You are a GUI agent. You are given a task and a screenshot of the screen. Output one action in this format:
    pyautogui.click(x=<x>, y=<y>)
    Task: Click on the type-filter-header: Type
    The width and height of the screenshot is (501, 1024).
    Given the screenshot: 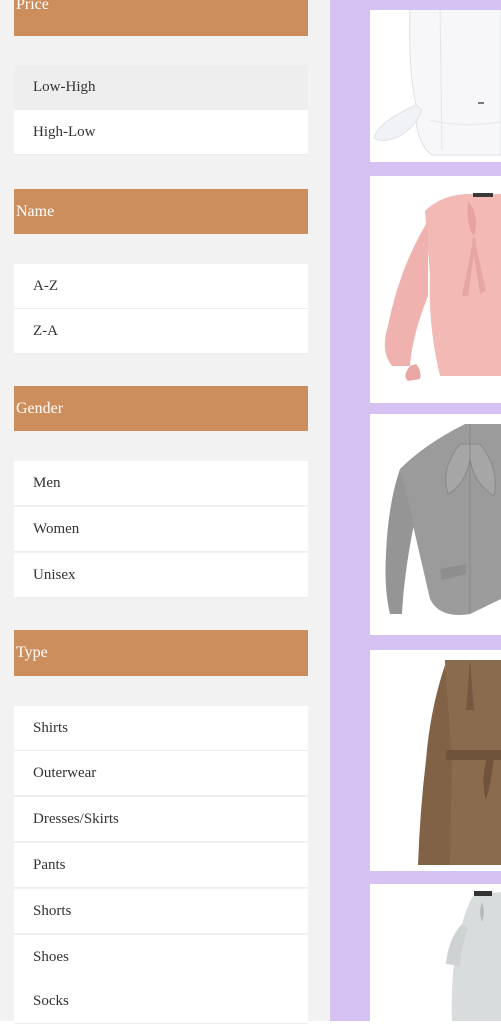 What is the action you would take?
    pyautogui.click(x=161, y=653)
    